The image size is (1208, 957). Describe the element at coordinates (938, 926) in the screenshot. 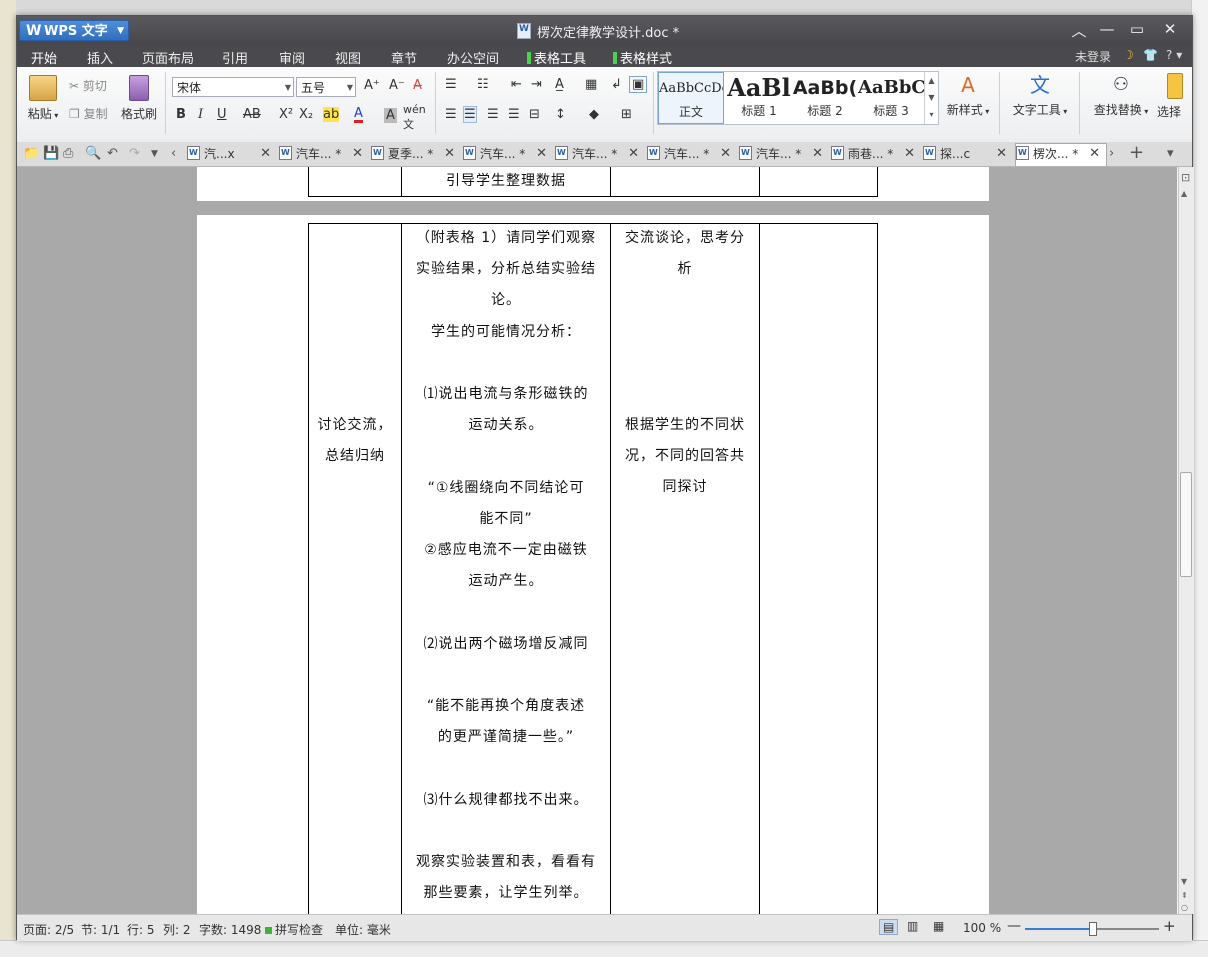

I see `web-view-icon: ▦` at that location.